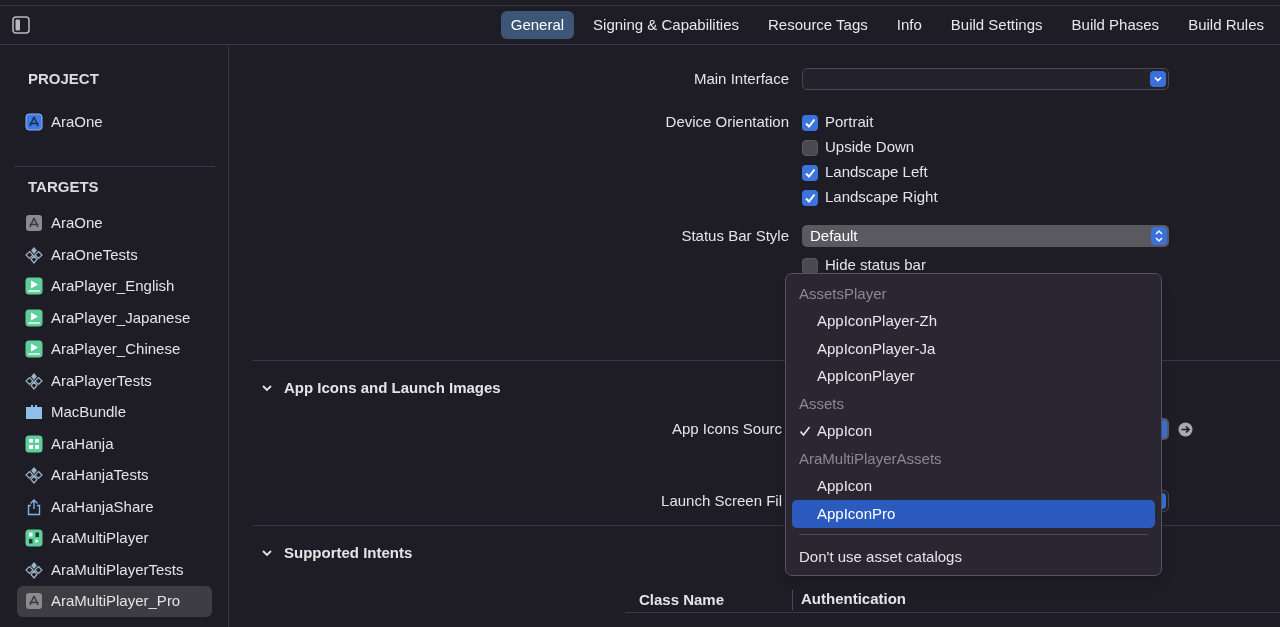 The height and width of the screenshot is (627, 1280). I want to click on sidebar-item: AraHanjaTests, so click(114, 475).